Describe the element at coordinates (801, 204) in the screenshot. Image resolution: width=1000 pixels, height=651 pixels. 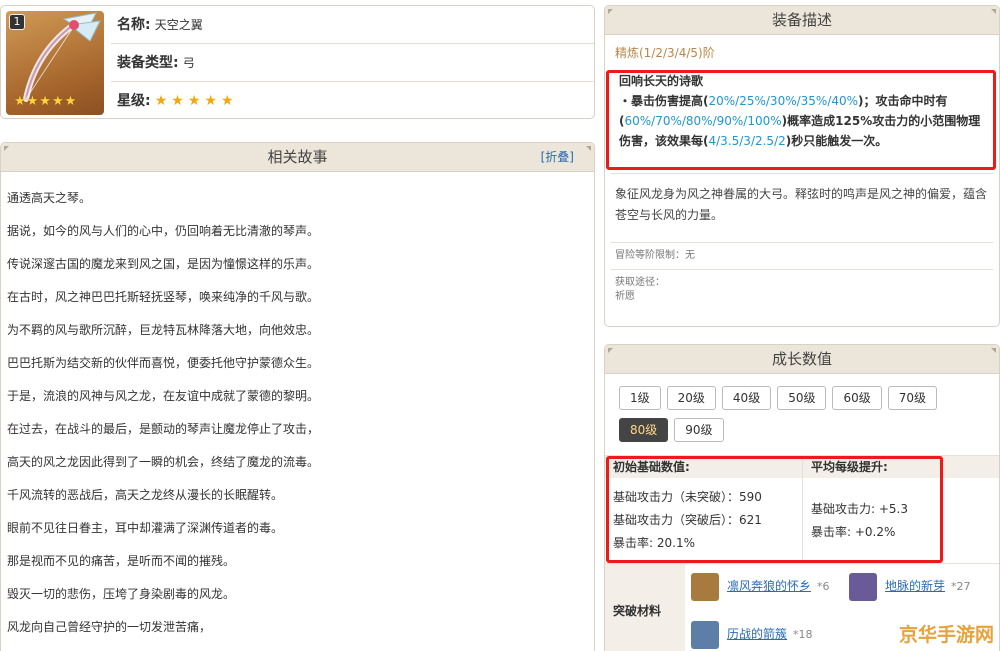
I see `flavor-text: 象征风龙身为风之神眷属的大弓。释弦时的鸣声是风之神的偏爱，蕴含苍空与长风的力量。` at that location.